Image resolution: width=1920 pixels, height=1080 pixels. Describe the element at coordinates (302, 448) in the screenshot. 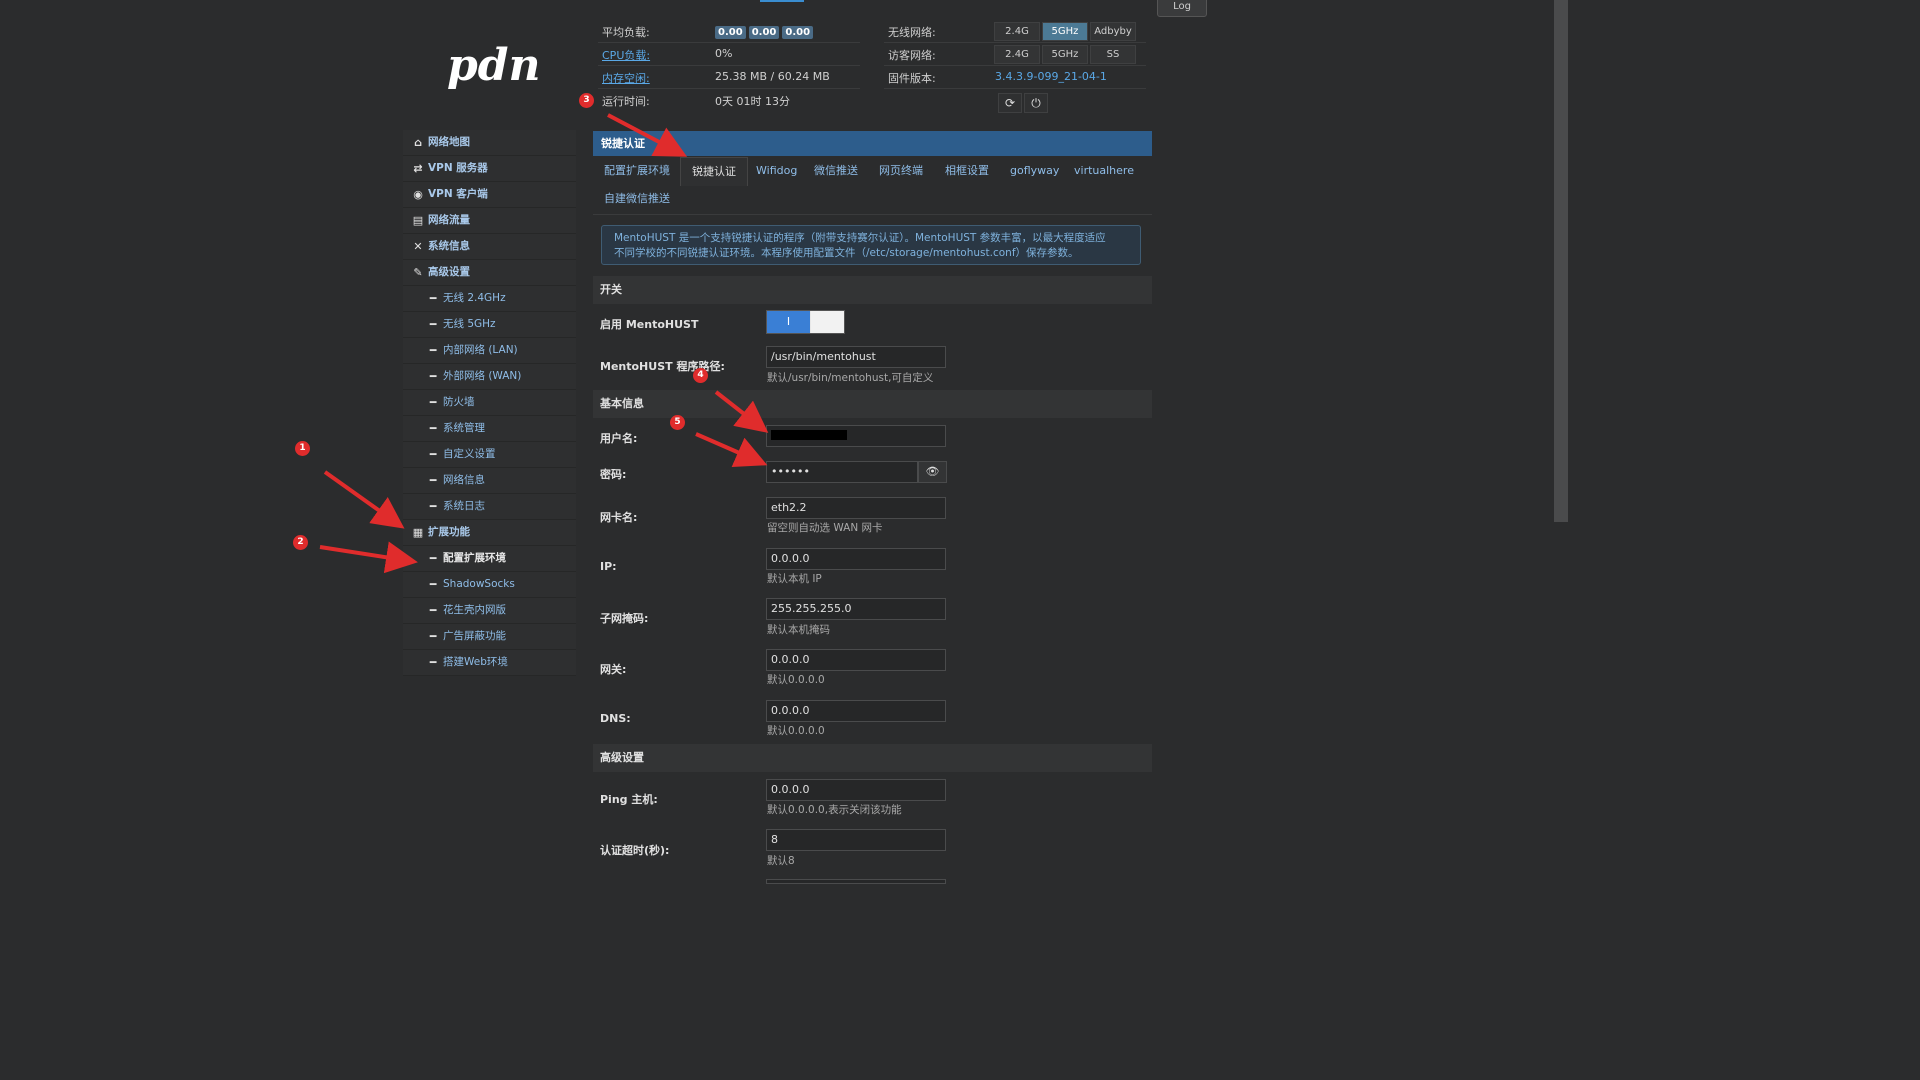

I see `annotation-badge-1: 1` at that location.